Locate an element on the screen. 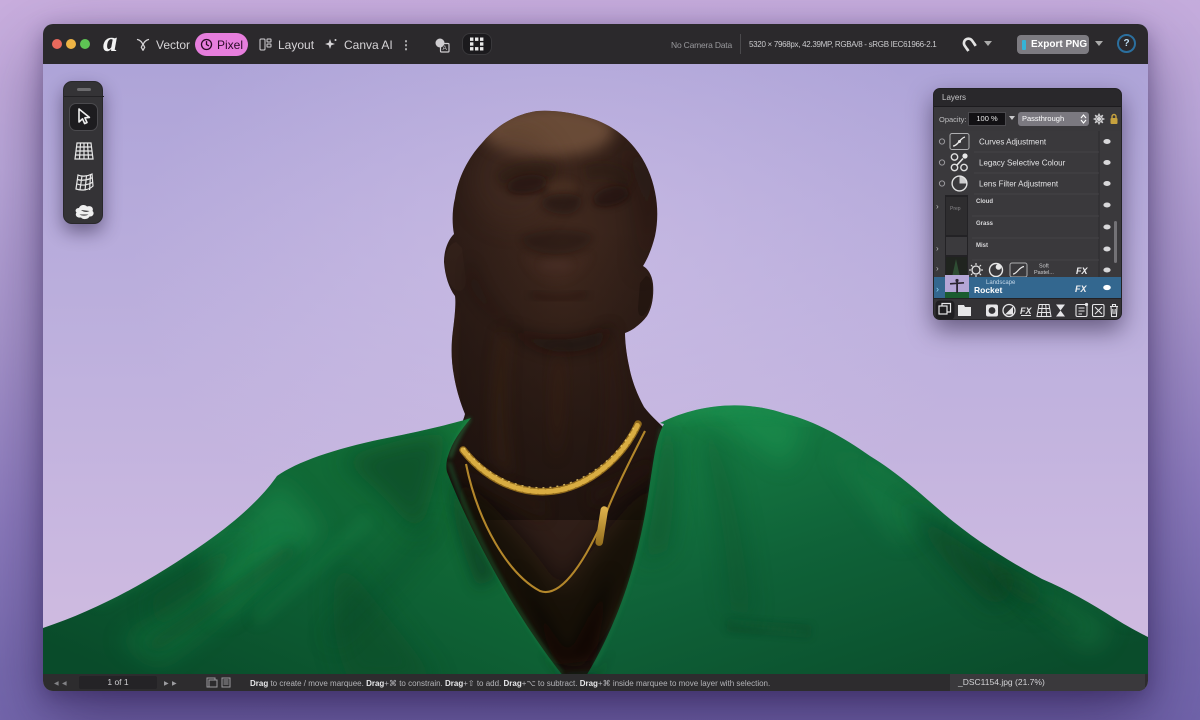 This screenshot has width=1200, height=720. svg-text: Cloud is located at coordinates (984, 202).